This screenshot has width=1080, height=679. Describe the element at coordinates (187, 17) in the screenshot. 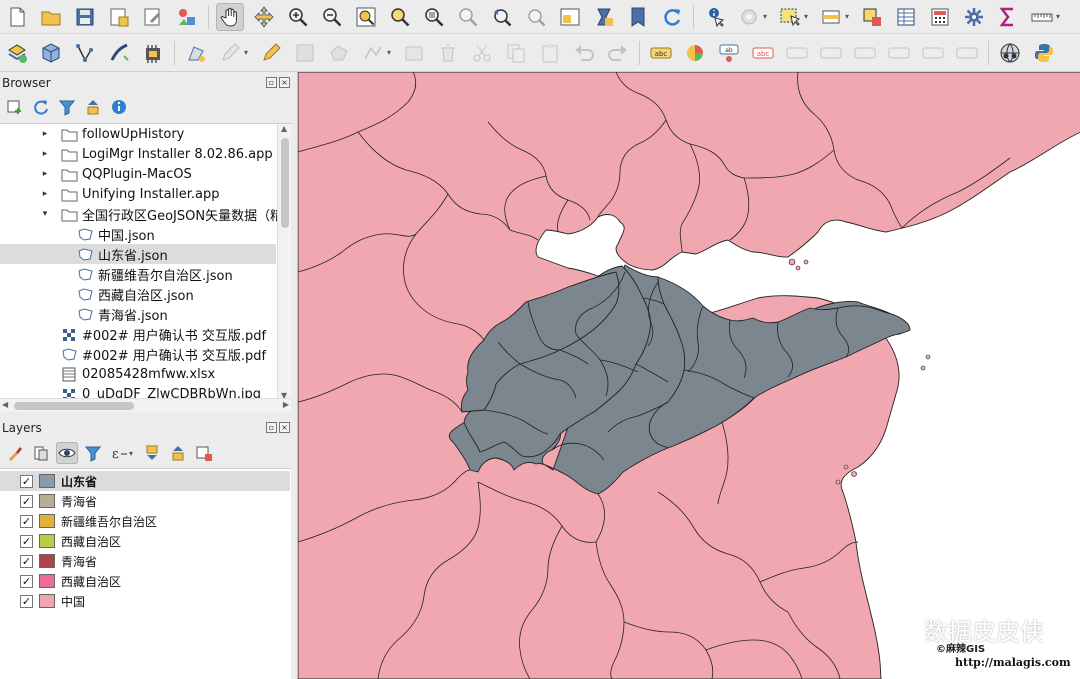

I see `style-manager-icon` at that location.